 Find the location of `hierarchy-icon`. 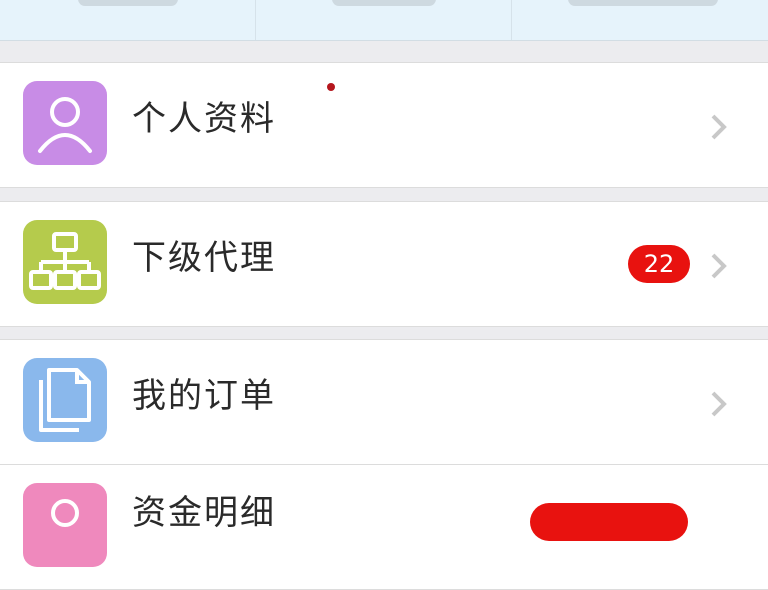

hierarchy-icon is located at coordinates (65, 262).